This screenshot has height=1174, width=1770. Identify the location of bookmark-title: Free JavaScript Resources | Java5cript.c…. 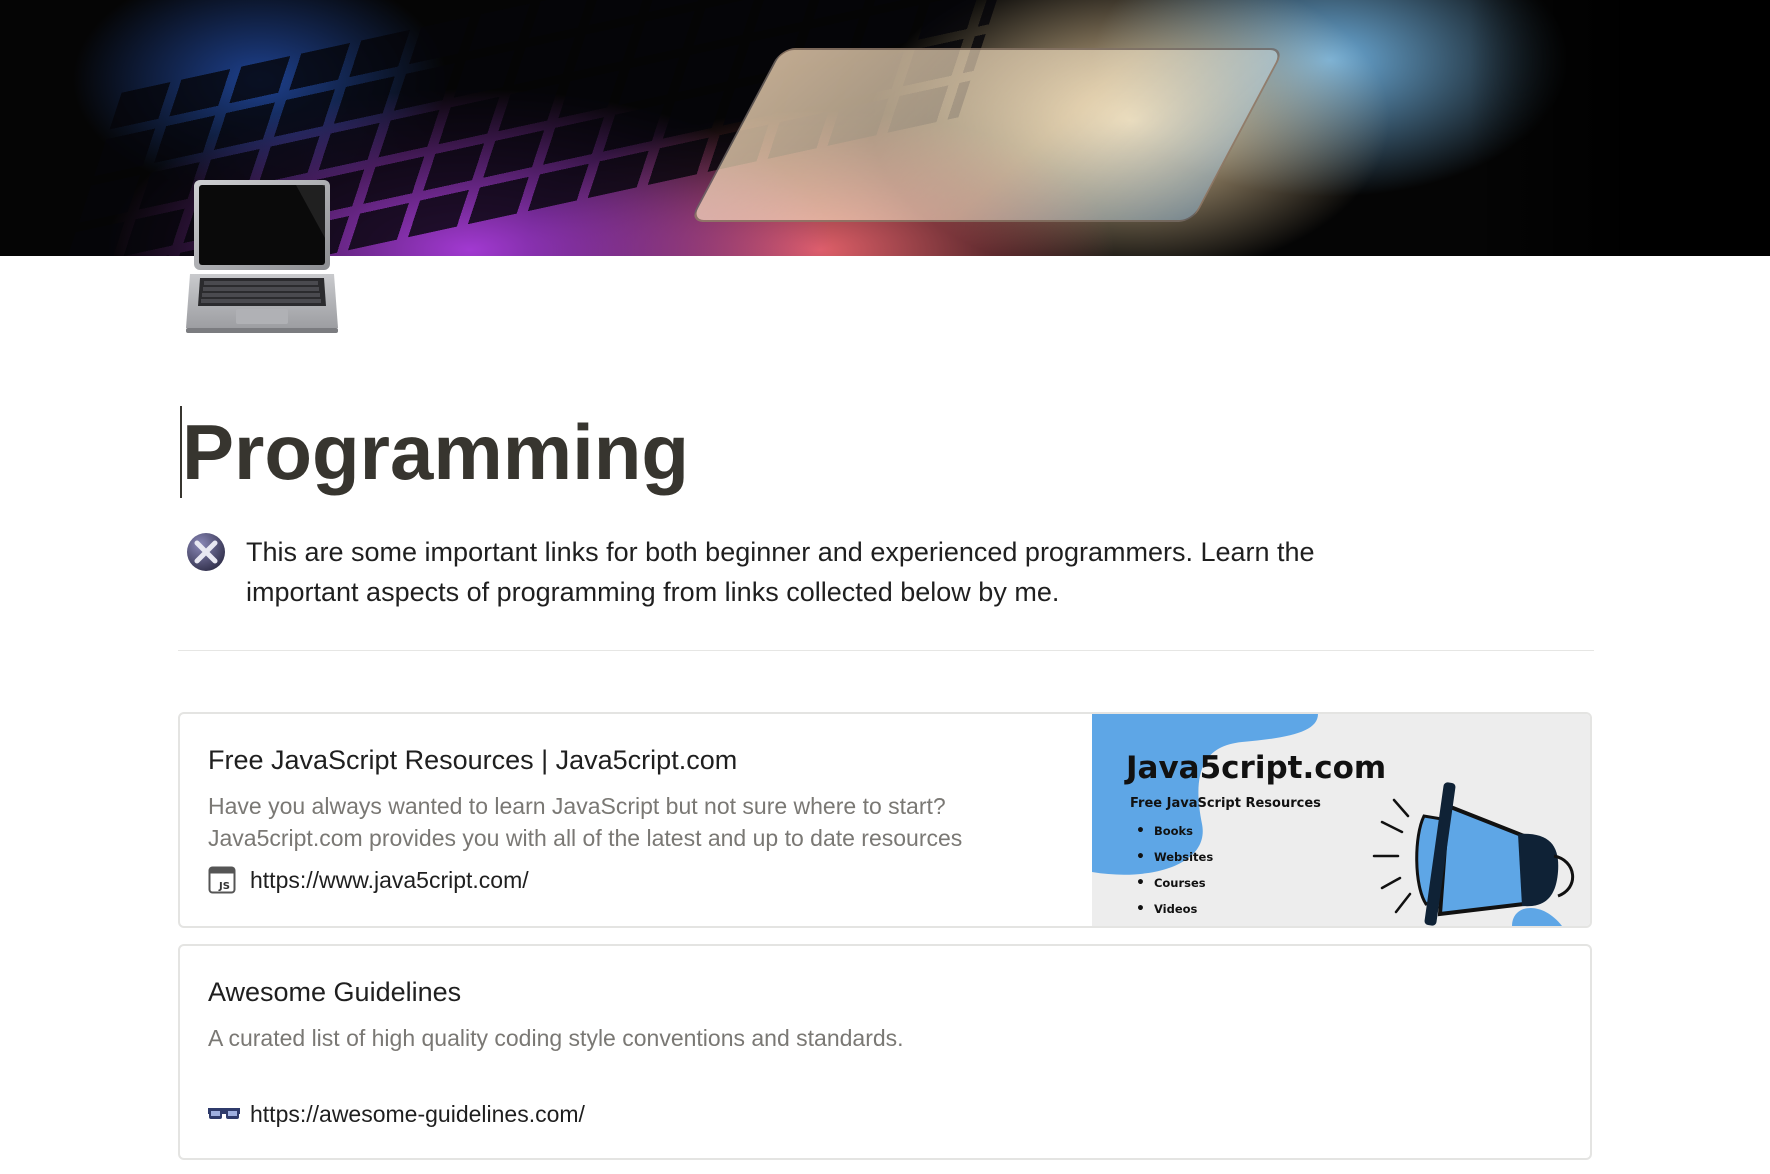
(473, 760).